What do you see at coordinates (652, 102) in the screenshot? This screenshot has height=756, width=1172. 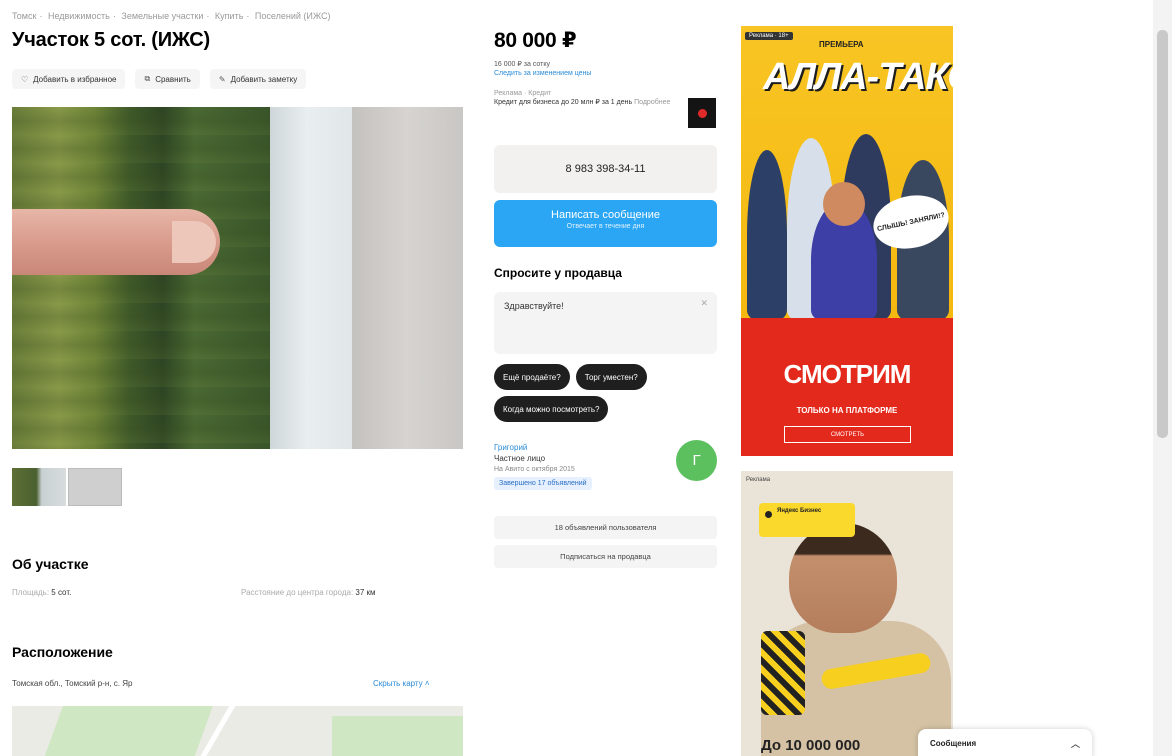 I see `credit-link: Подробнее` at bounding box center [652, 102].